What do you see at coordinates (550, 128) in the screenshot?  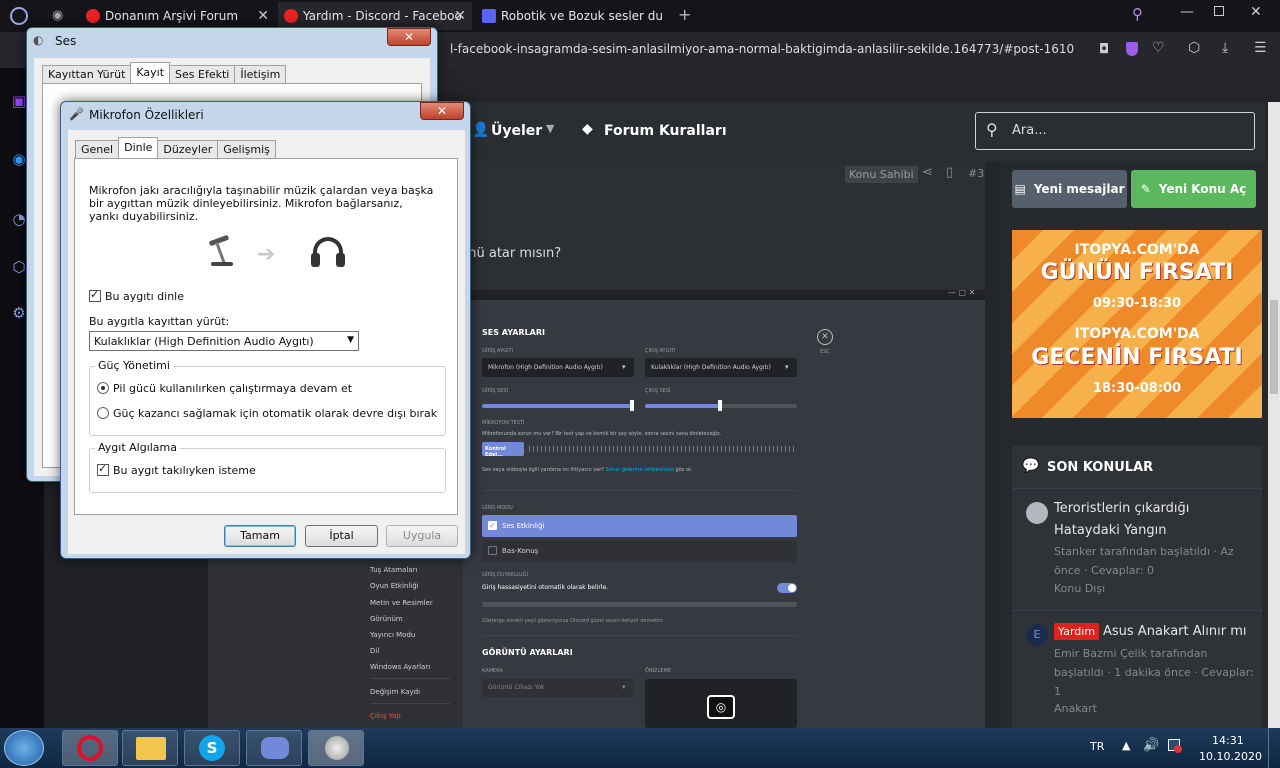 I see `chevron-down-icon: ▼` at bounding box center [550, 128].